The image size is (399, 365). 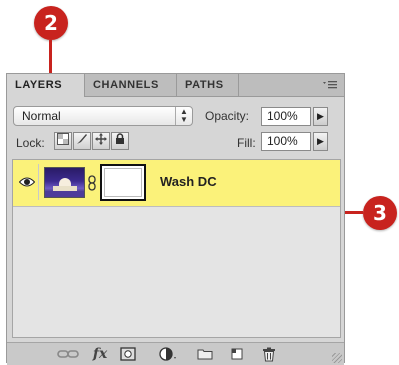 I want to click on fx-icon: fx, so click(x=100, y=354).